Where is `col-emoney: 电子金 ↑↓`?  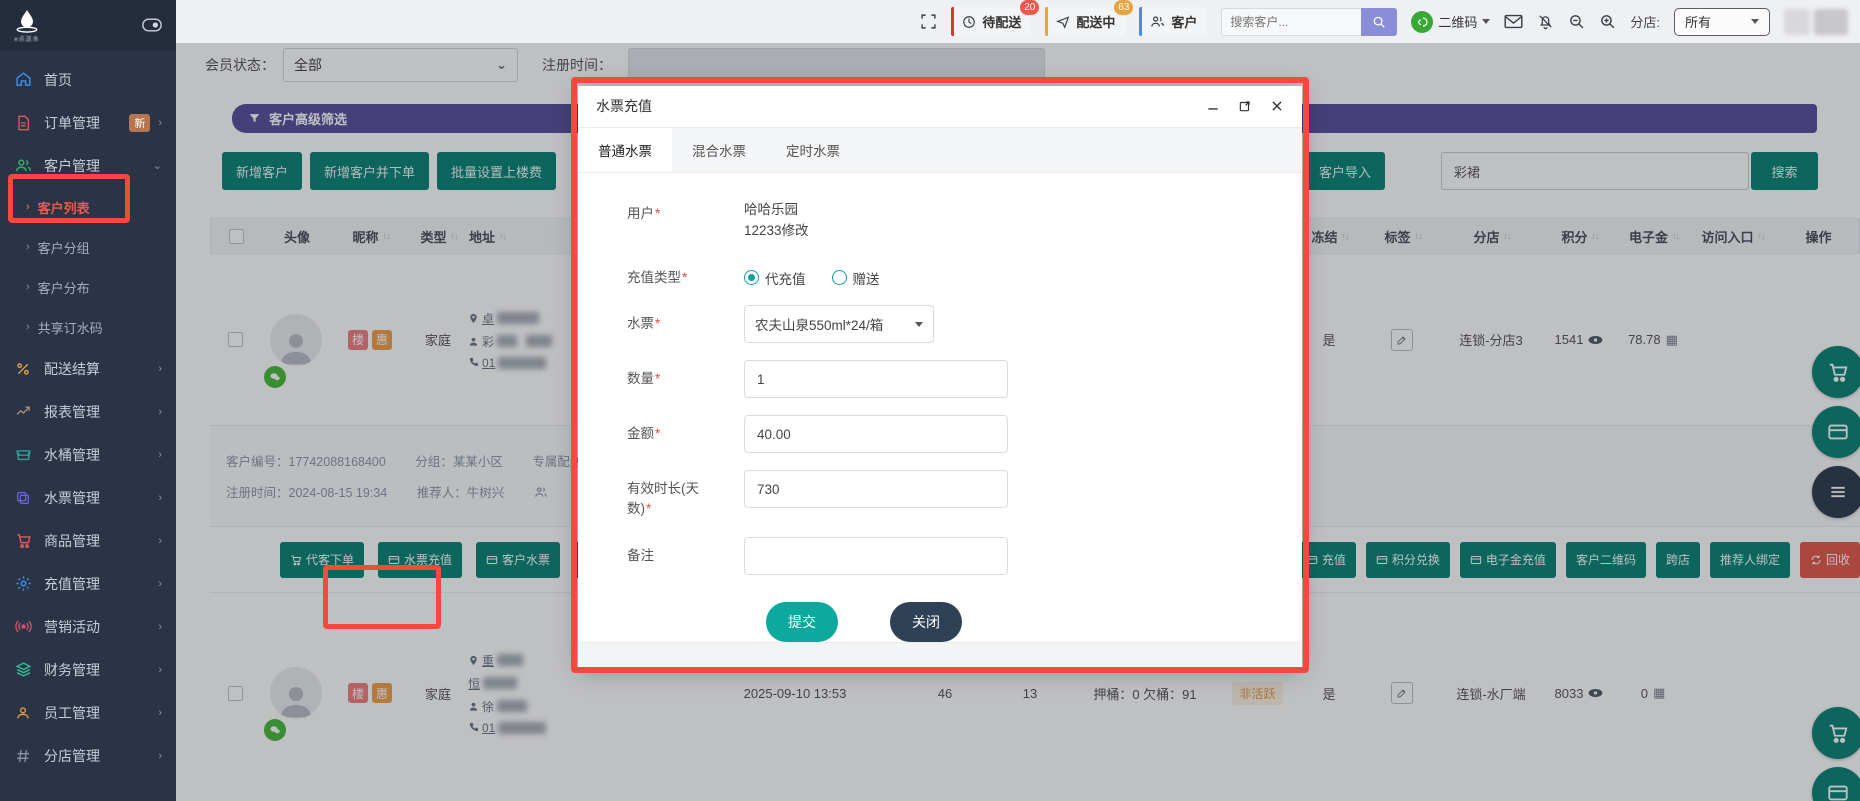 col-emoney: 电子金 ↑↓ is located at coordinates (1654, 236).